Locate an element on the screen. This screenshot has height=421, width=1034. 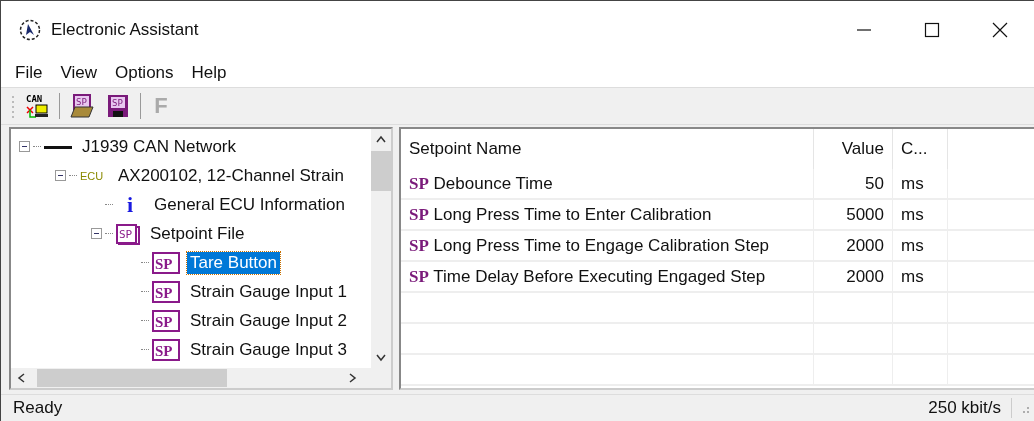
tree-item: Setpoint File is located at coordinates (197, 233).